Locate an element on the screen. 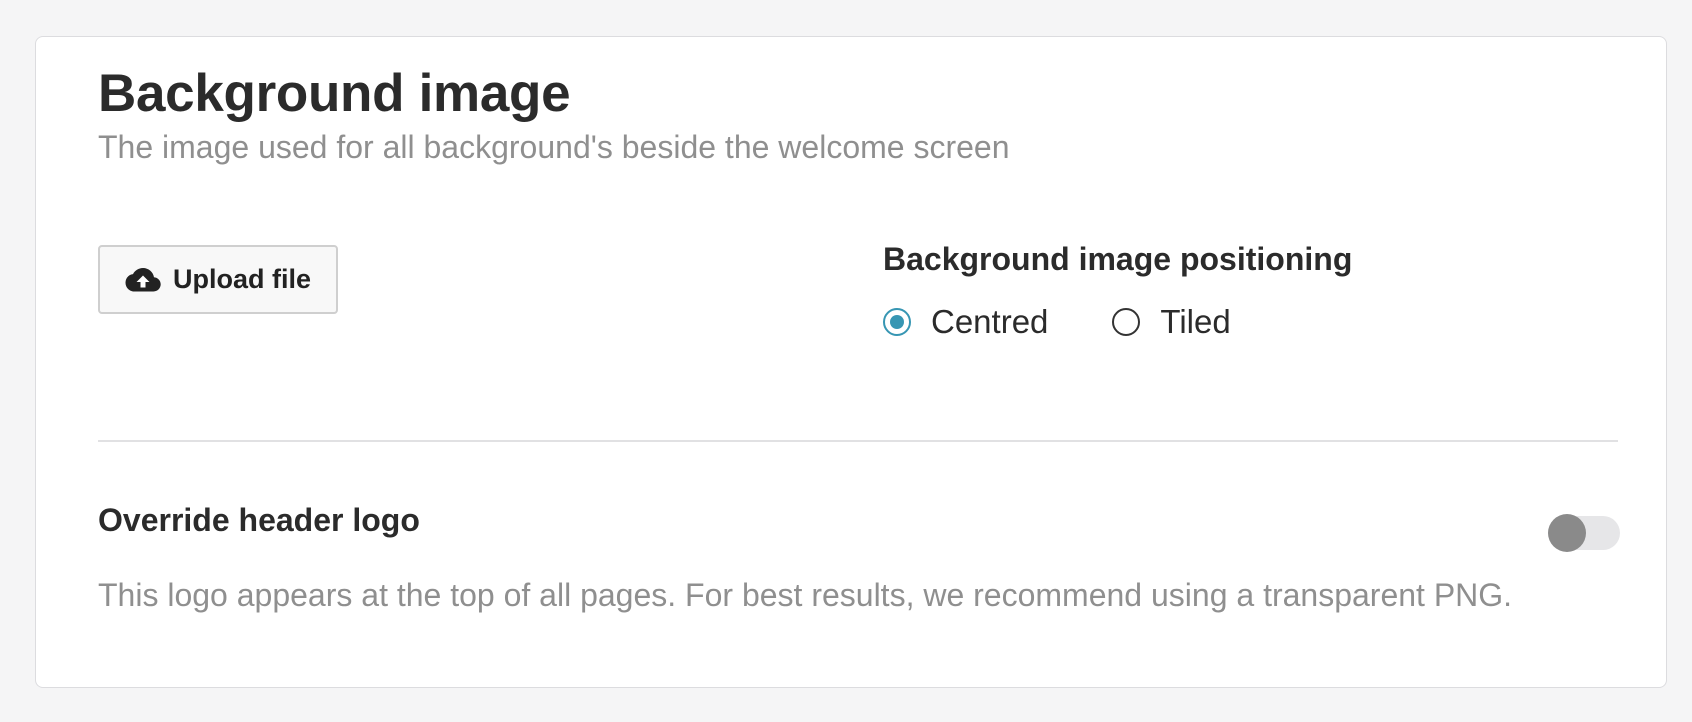  radio-label-centred: Centred is located at coordinates (990, 321).